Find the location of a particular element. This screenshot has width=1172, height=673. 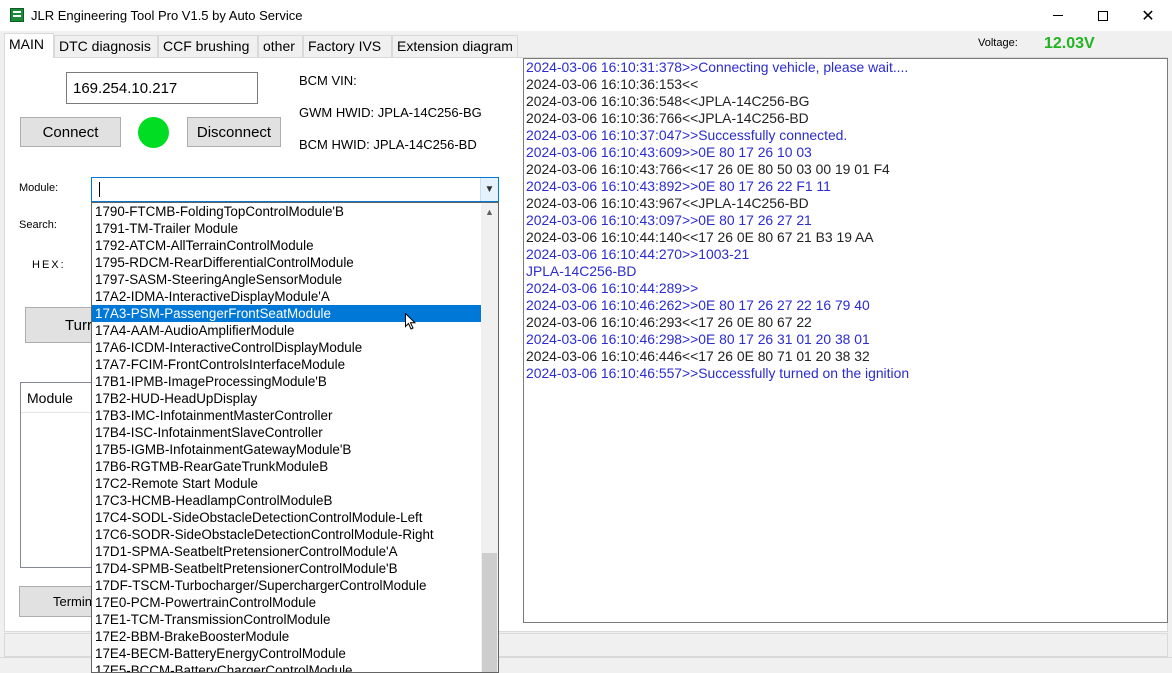

module-label: Module: is located at coordinates (39, 188).